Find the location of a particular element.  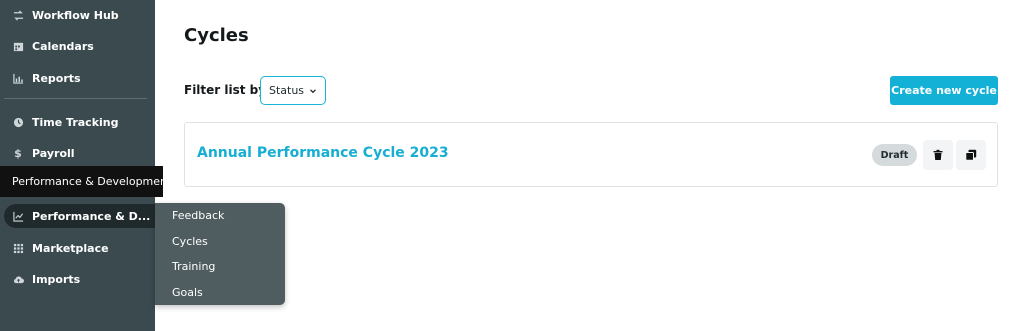

grid-icon is located at coordinates (18, 248).